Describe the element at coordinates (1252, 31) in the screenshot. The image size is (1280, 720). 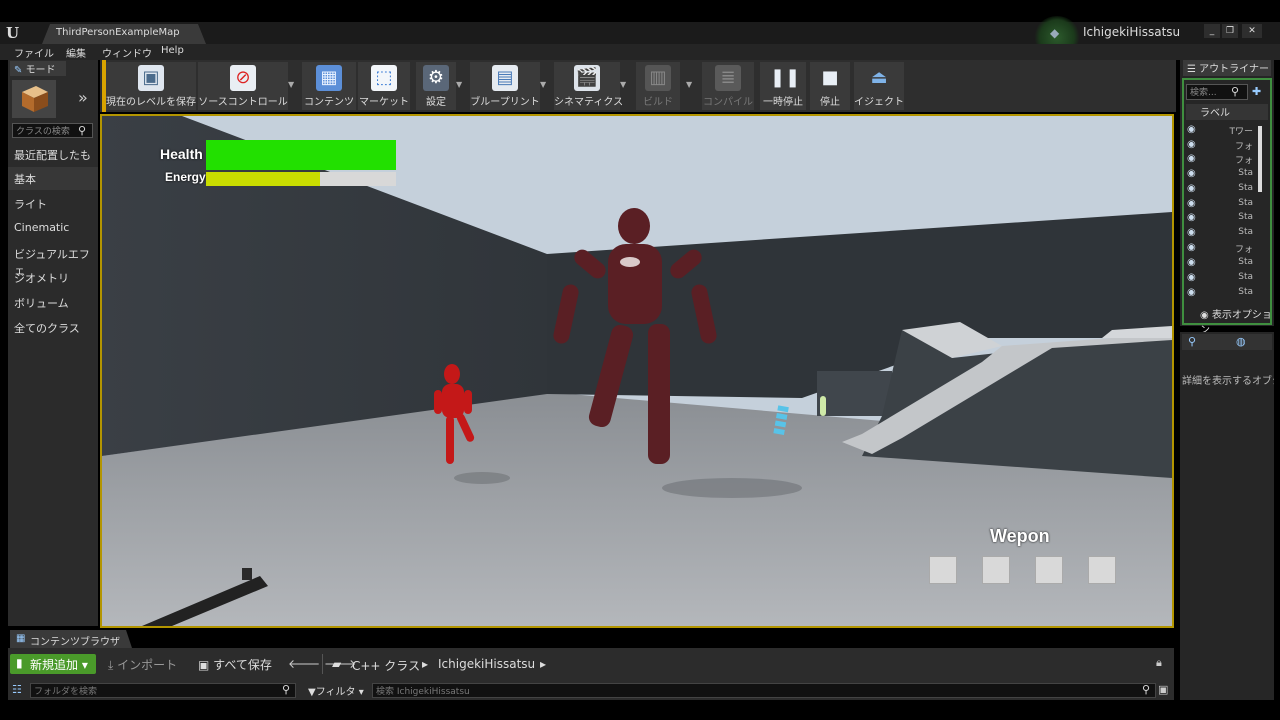
I see `close-button: ✕` at that location.